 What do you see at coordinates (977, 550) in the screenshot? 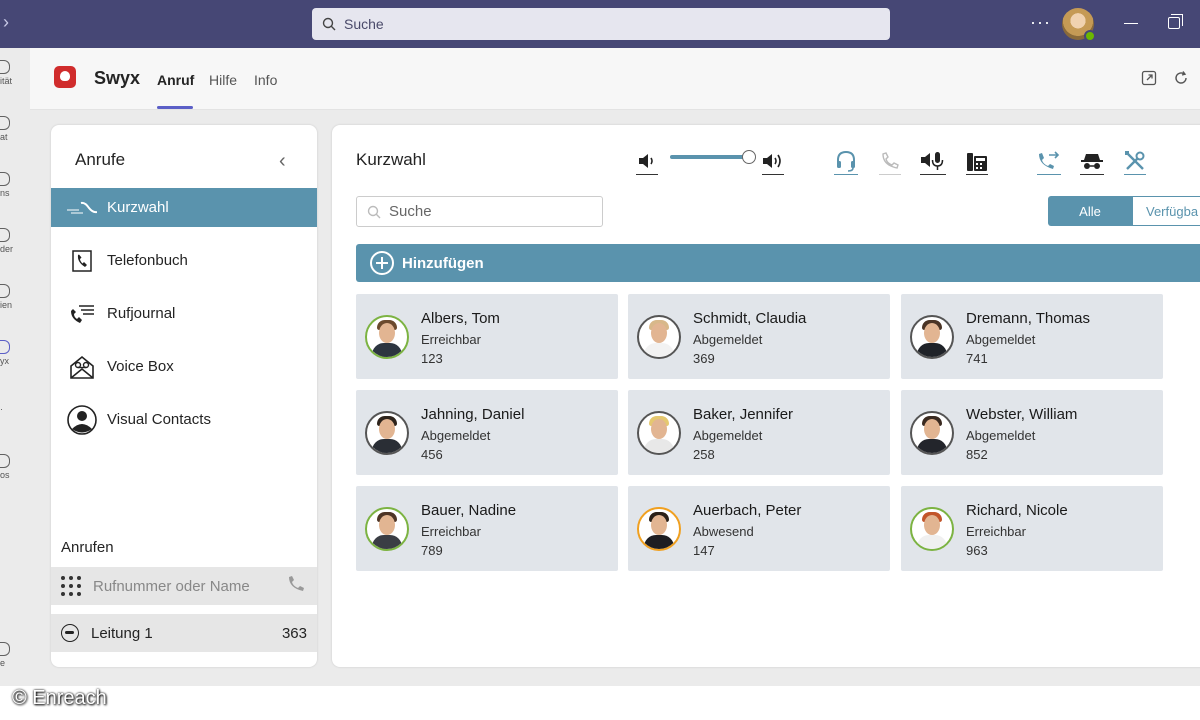
I see `contact-extension: 963` at bounding box center [977, 550].